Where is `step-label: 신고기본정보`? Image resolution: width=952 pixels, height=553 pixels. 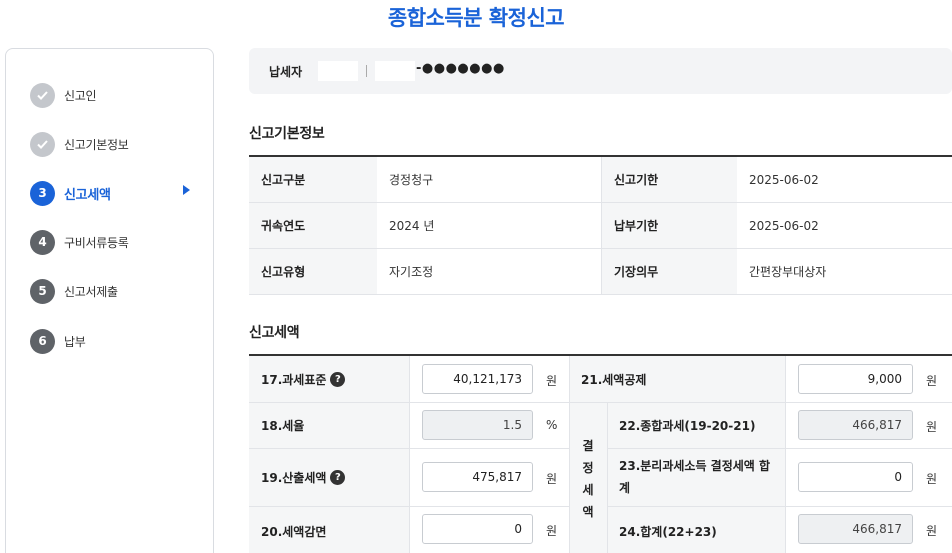 step-label: 신고기본정보 is located at coordinates (96, 144).